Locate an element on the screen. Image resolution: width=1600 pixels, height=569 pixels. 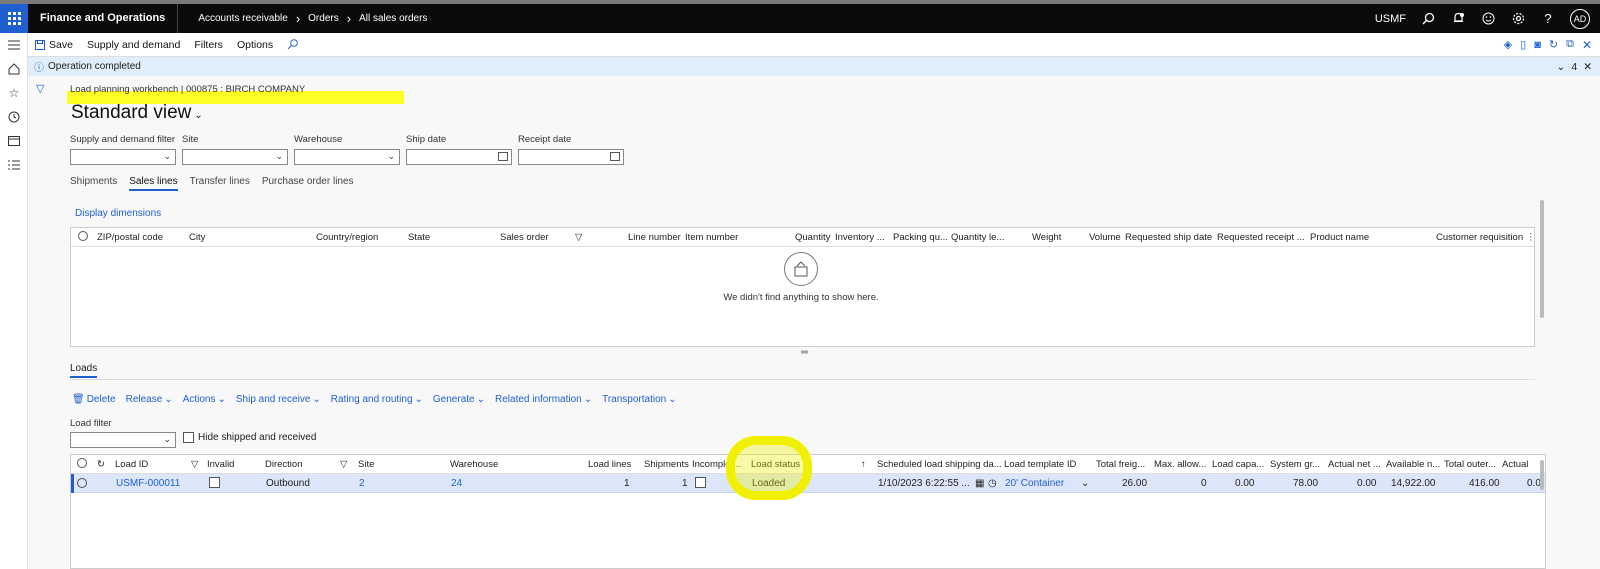
column-header: Shipments is located at coordinates (666, 464).